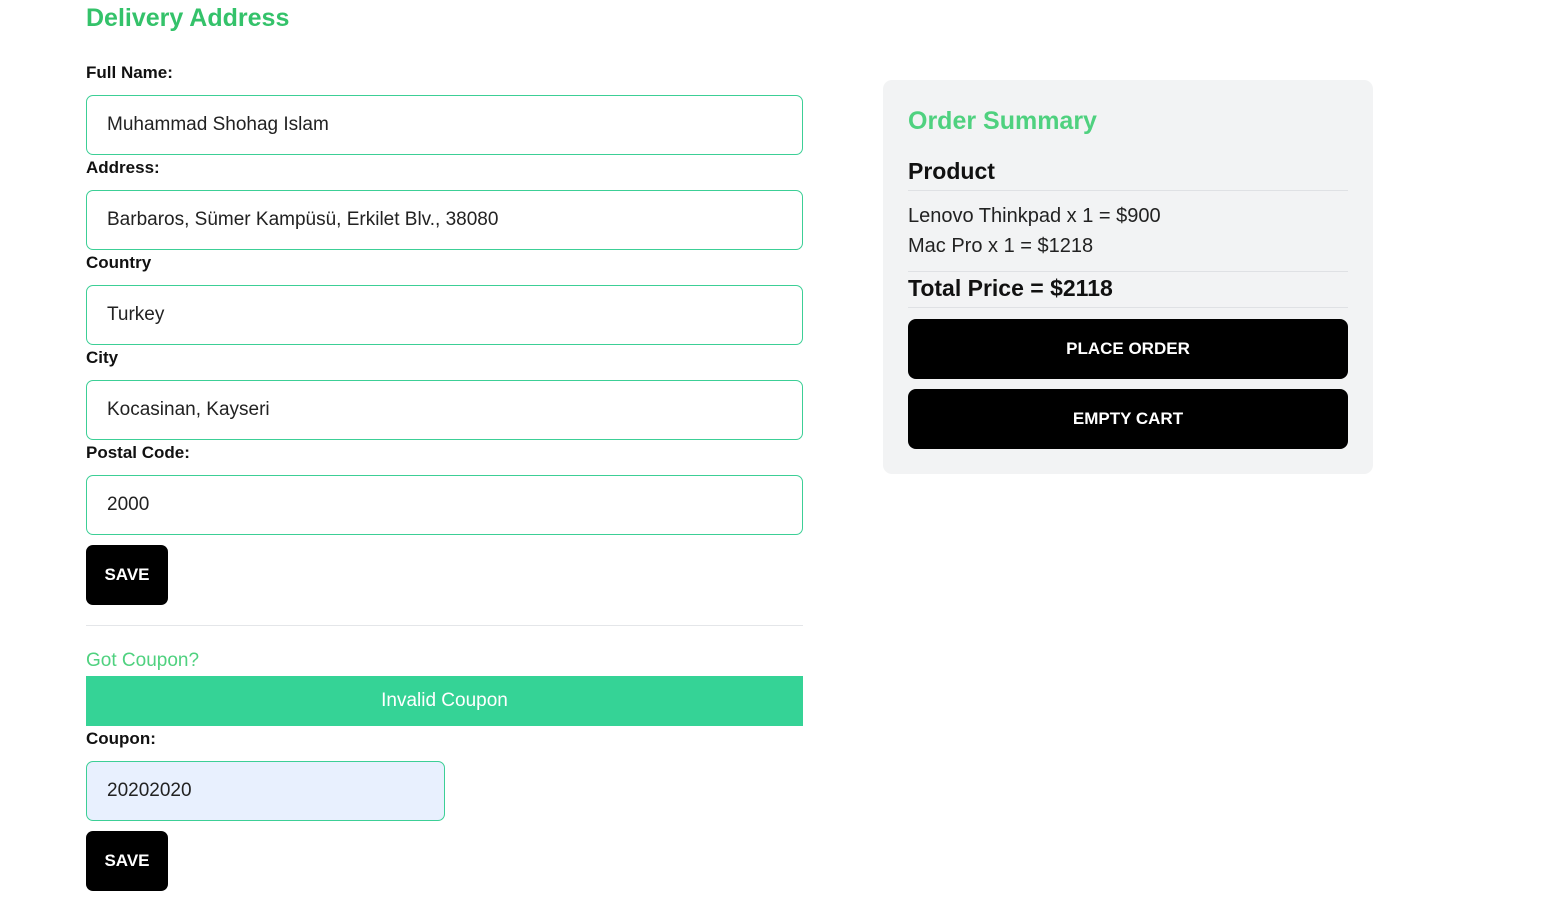 The image size is (1566, 908). What do you see at coordinates (127, 861) in the screenshot?
I see `save-coupon-button: SAVE` at bounding box center [127, 861].